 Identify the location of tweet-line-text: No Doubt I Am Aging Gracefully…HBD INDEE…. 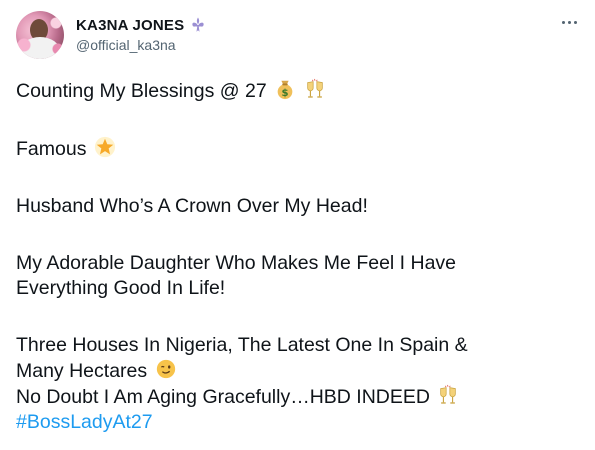
(223, 397).